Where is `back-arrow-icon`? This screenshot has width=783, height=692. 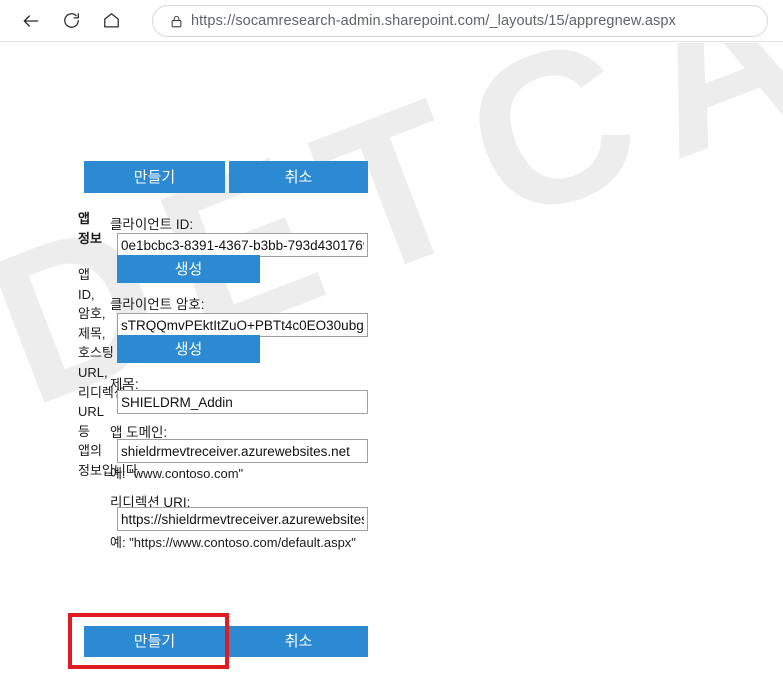
back-arrow-icon is located at coordinates (31, 21).